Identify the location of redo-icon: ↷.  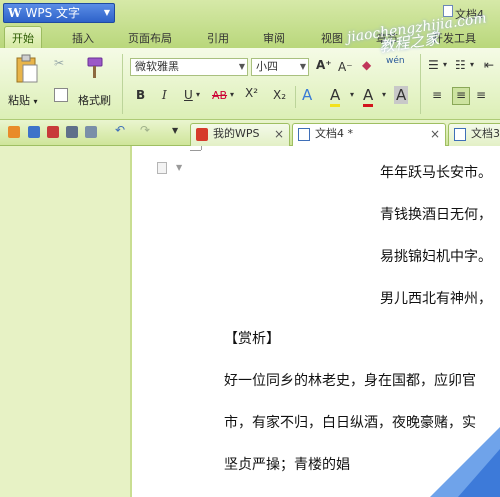
(145, 130).